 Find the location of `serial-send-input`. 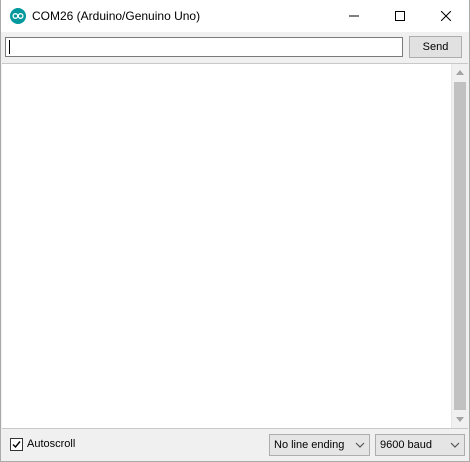

serial-send-input is located at coordinates (204, 47).